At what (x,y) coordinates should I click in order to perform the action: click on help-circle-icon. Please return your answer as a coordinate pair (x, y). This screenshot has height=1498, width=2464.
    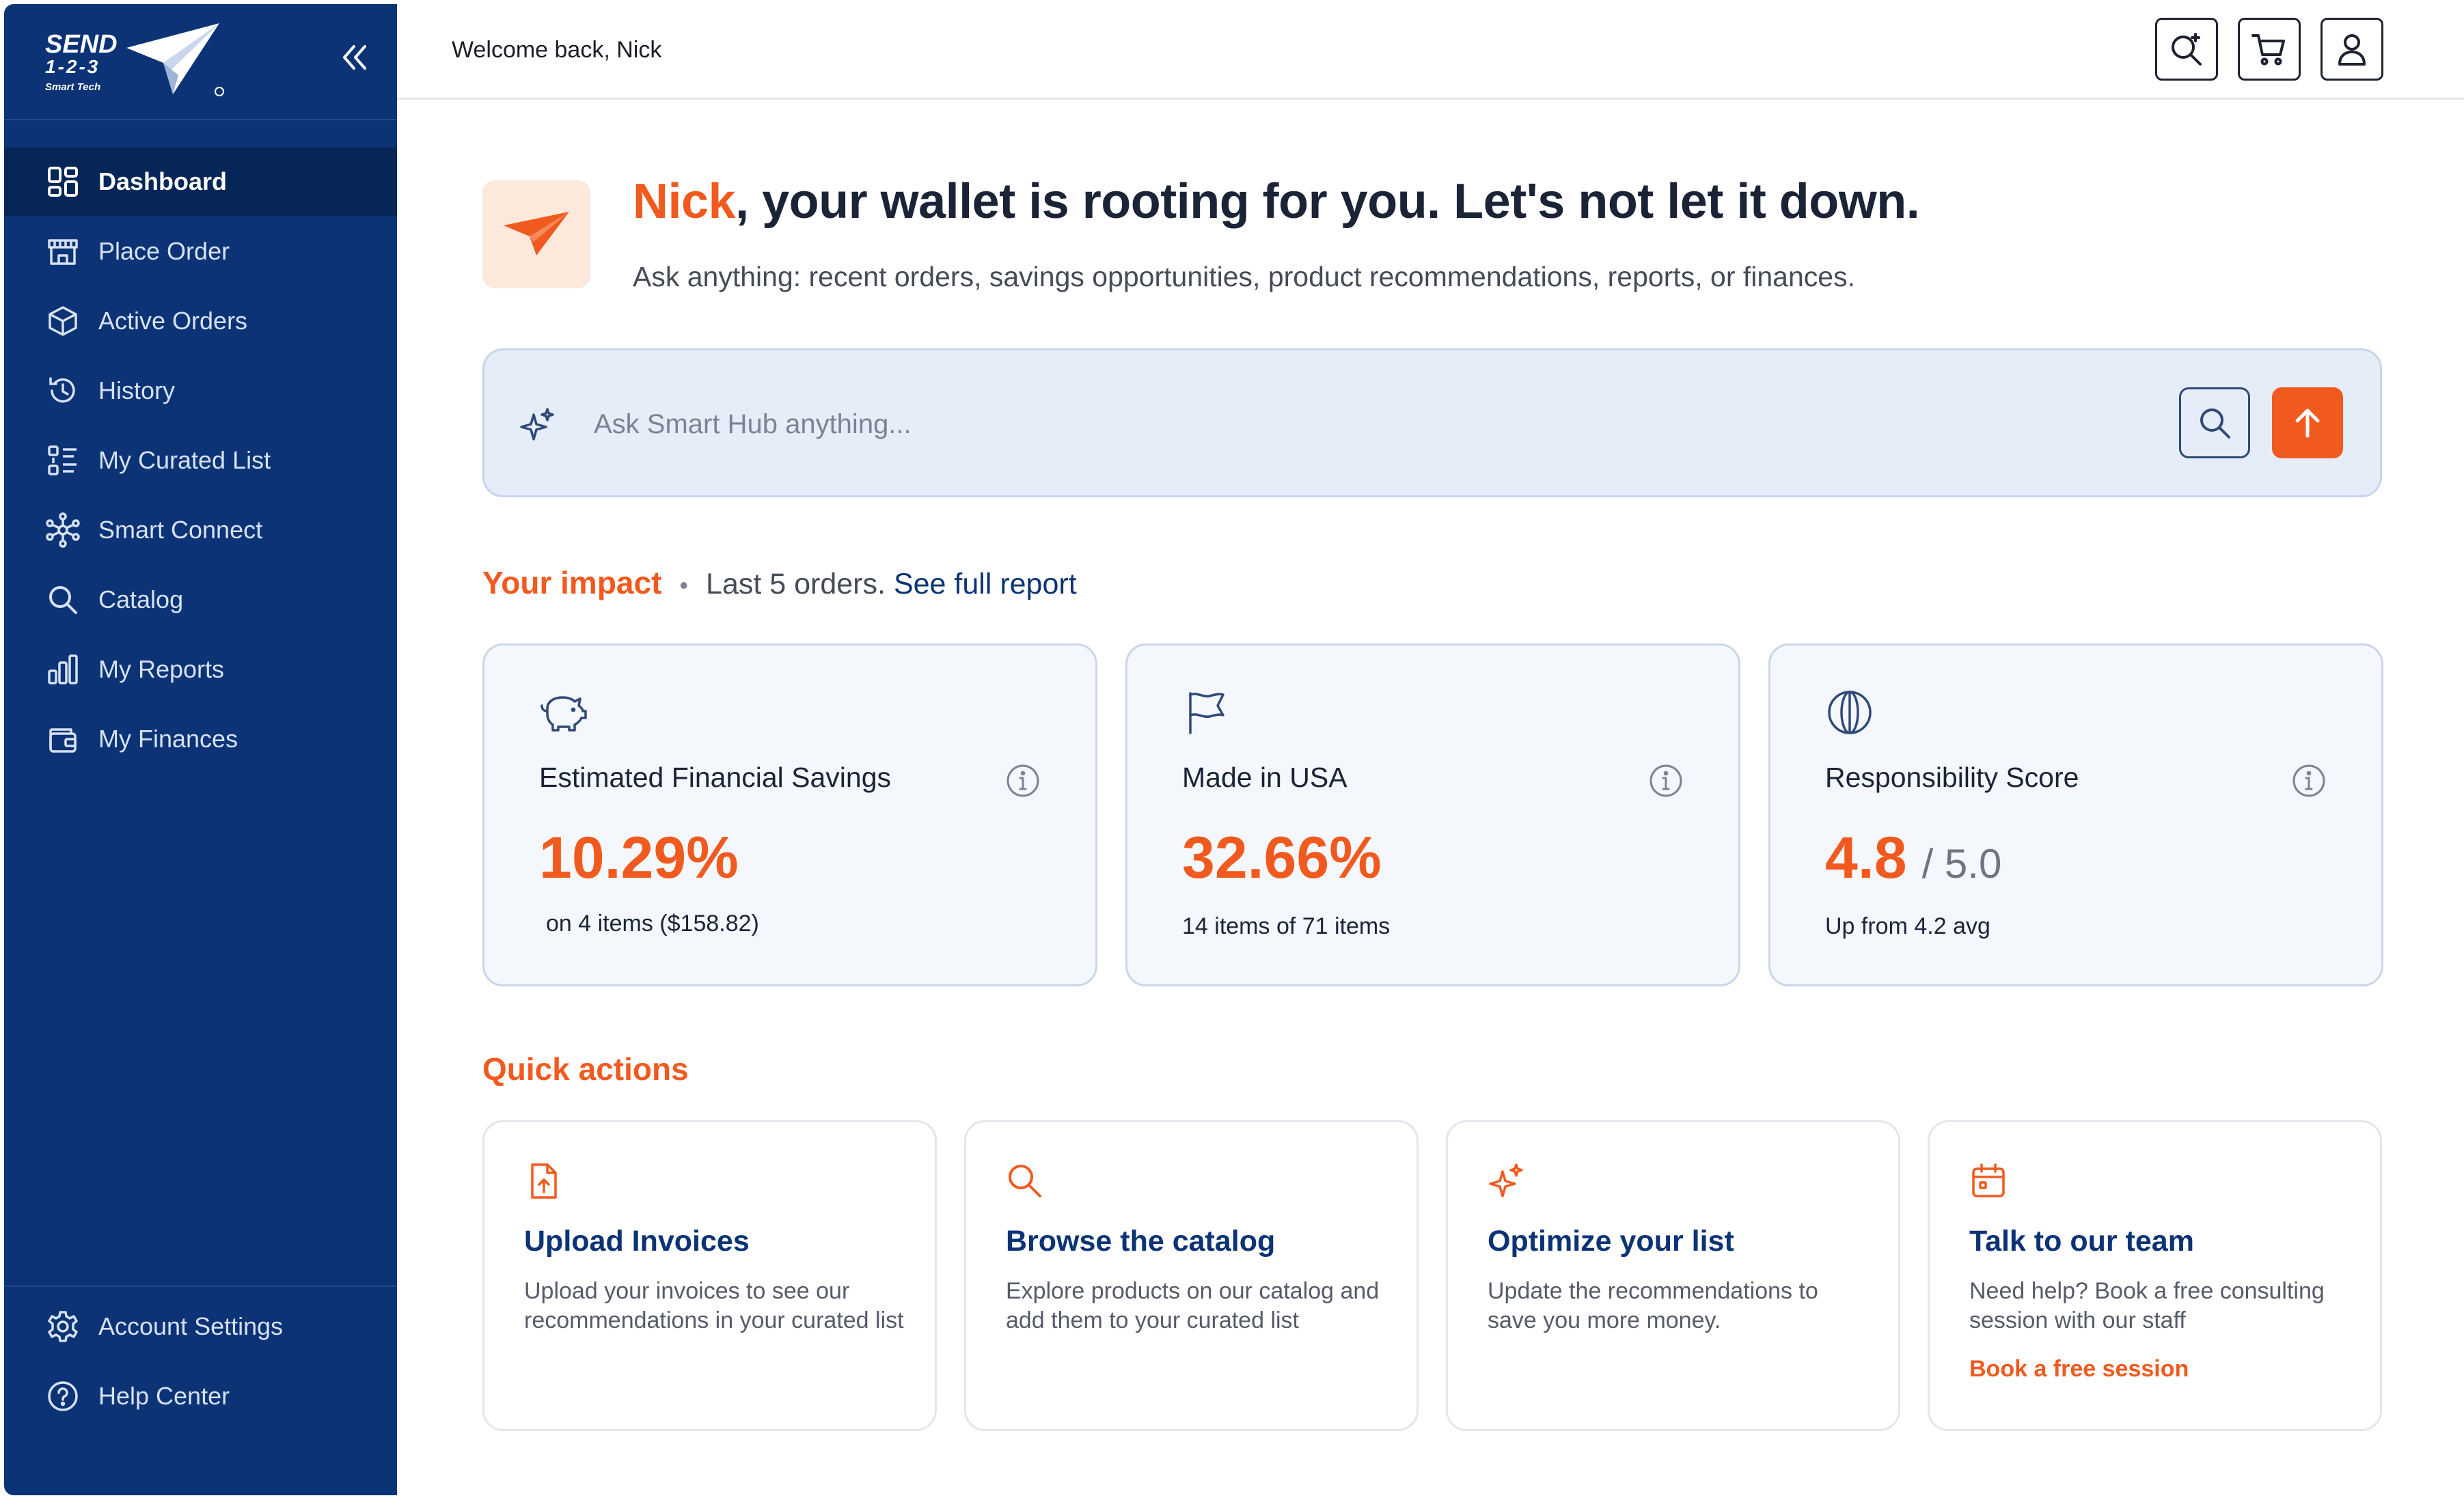
    Looking at the image, I should click on (63, 1396).